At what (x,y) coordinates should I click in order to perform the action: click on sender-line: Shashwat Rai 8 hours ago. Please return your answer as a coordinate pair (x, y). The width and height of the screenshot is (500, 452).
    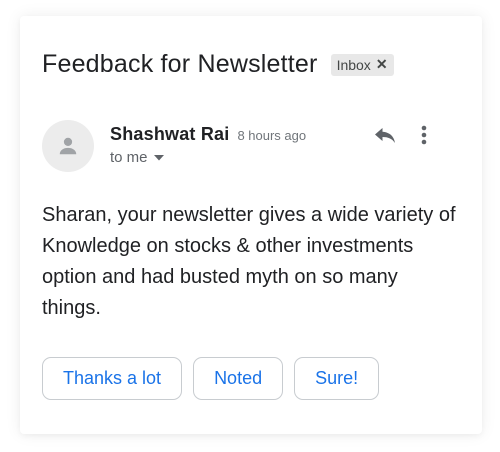
    Looking at the image, I should click on (208, 134).